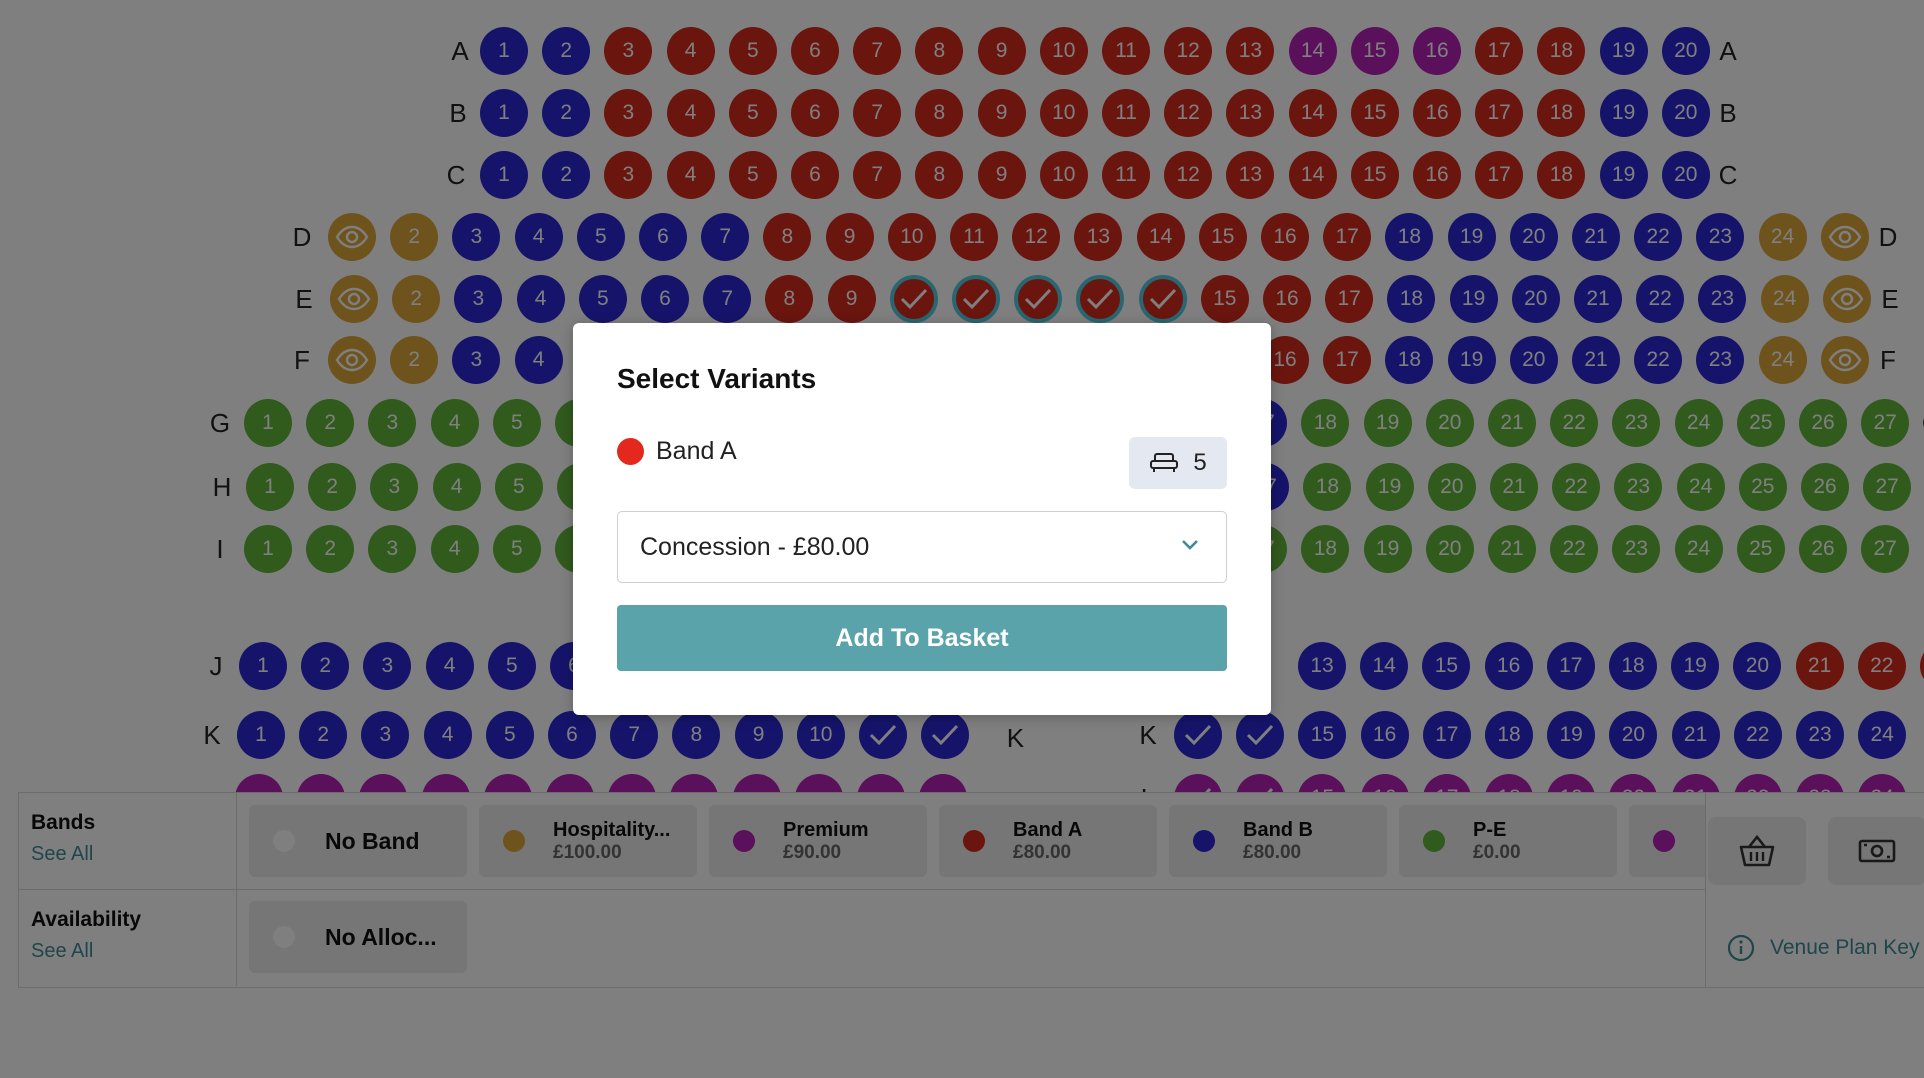 Image resolution: width=1924 pixels, height=1078 pixels. What do you see at coordinates (1190, 545) in the screenshot?
I see `chevron-down-icon` at bounding box center [1190, 545].